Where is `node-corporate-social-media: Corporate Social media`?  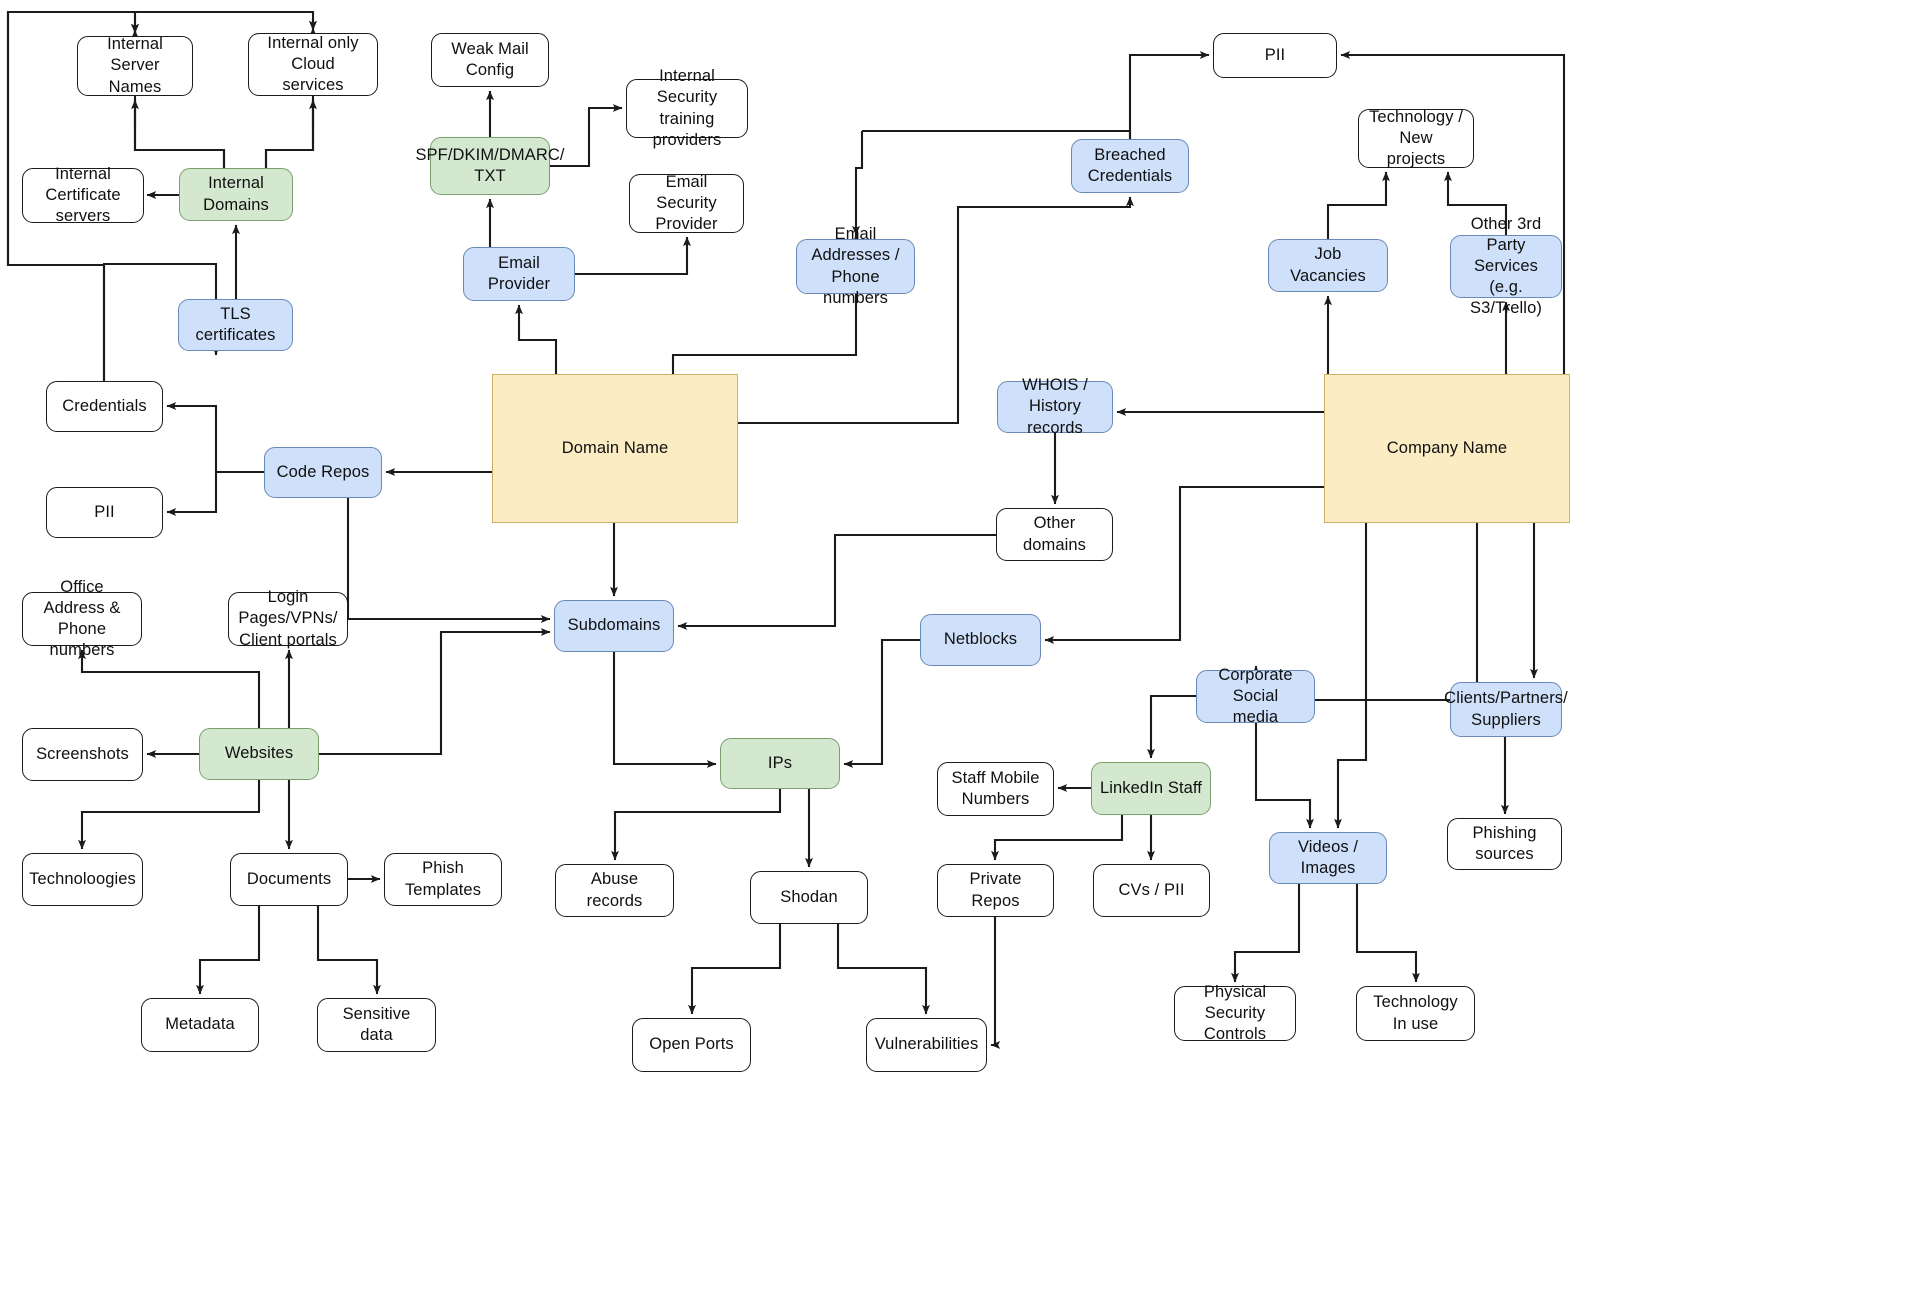
node-corporate-social-media: Corporate Social media is located at coordinates (1255, 696).